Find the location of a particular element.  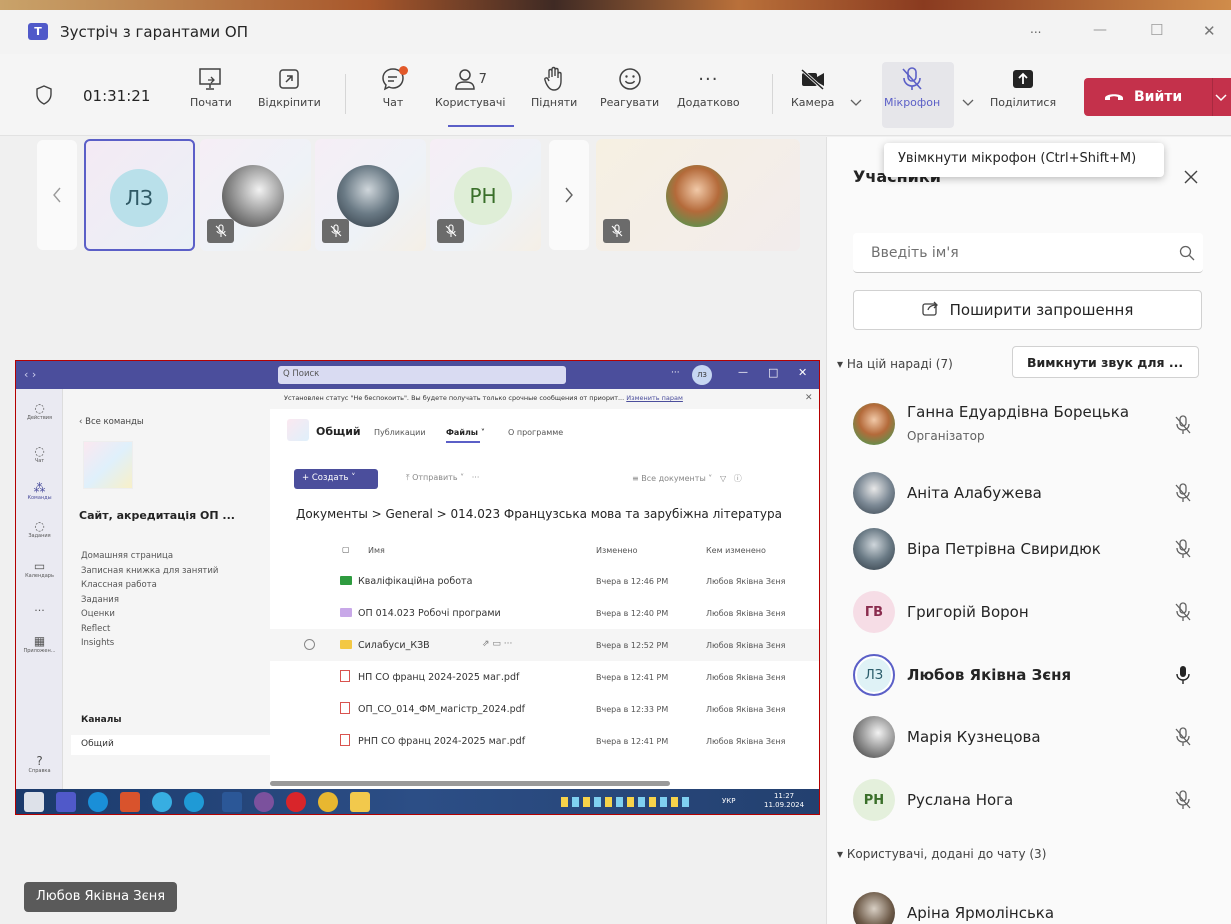

teams-taskbar-icon is located at coordinates (66, 802).